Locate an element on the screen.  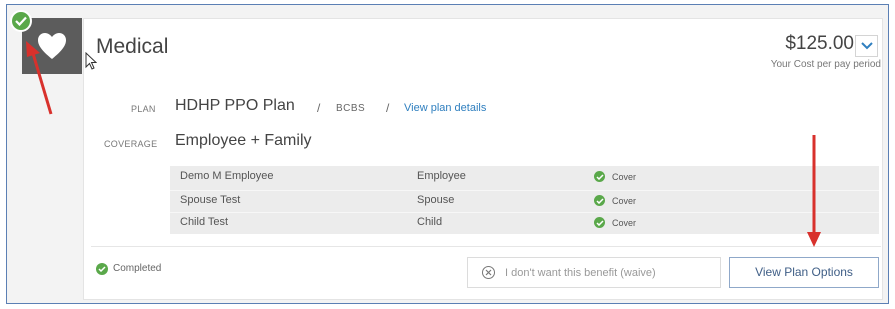
dependent-name: Demo M Employee is located at coordinates (227, 176).